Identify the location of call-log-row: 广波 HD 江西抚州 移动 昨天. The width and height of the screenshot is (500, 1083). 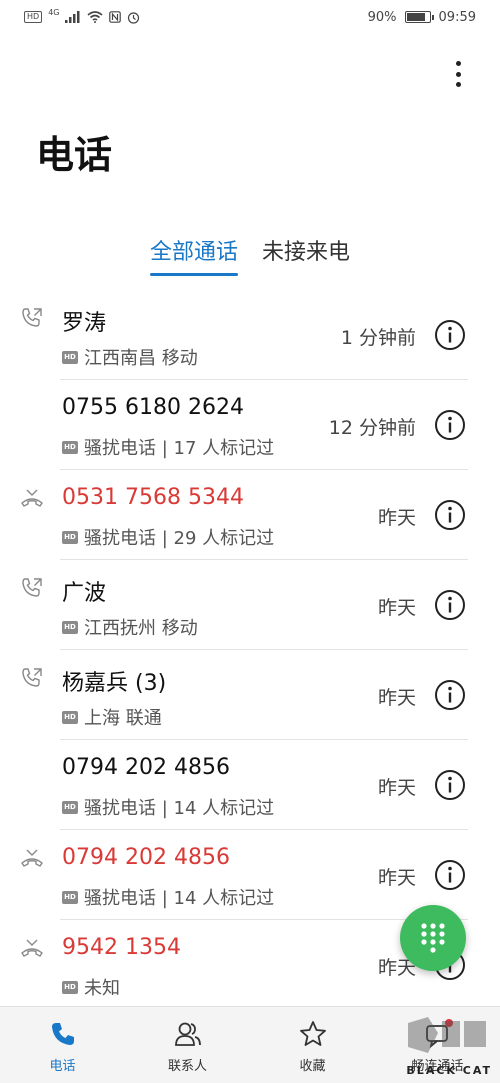
(250, 605).